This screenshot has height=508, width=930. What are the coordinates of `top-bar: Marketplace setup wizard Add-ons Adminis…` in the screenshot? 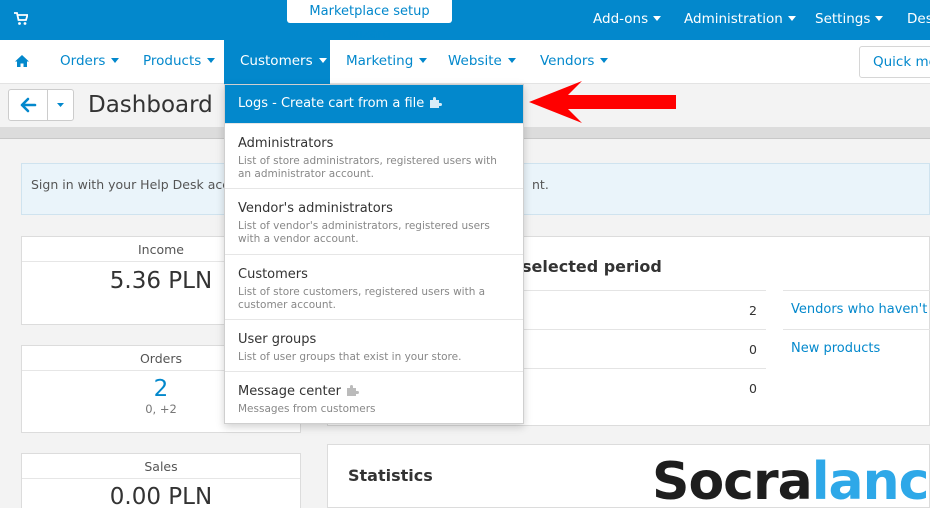 It's located at (465, 21).